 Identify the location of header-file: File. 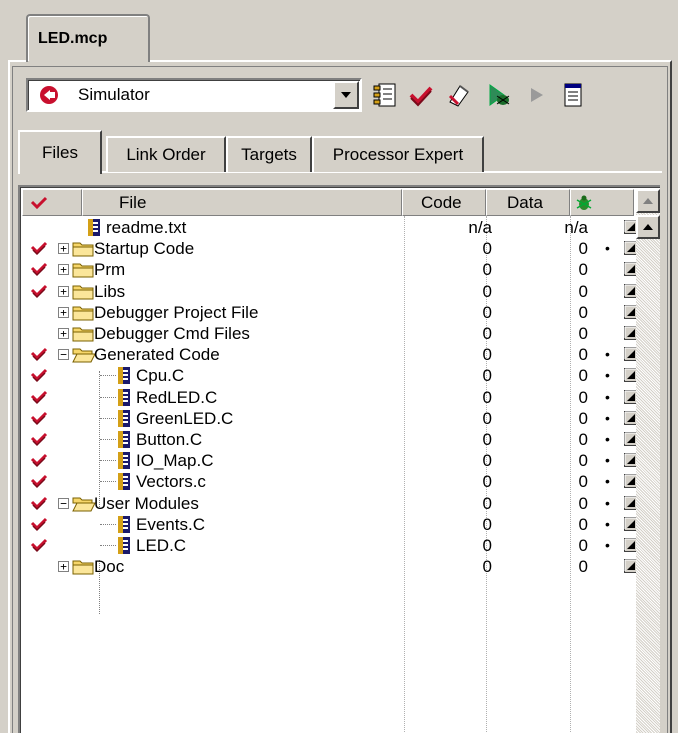
(242, 202).